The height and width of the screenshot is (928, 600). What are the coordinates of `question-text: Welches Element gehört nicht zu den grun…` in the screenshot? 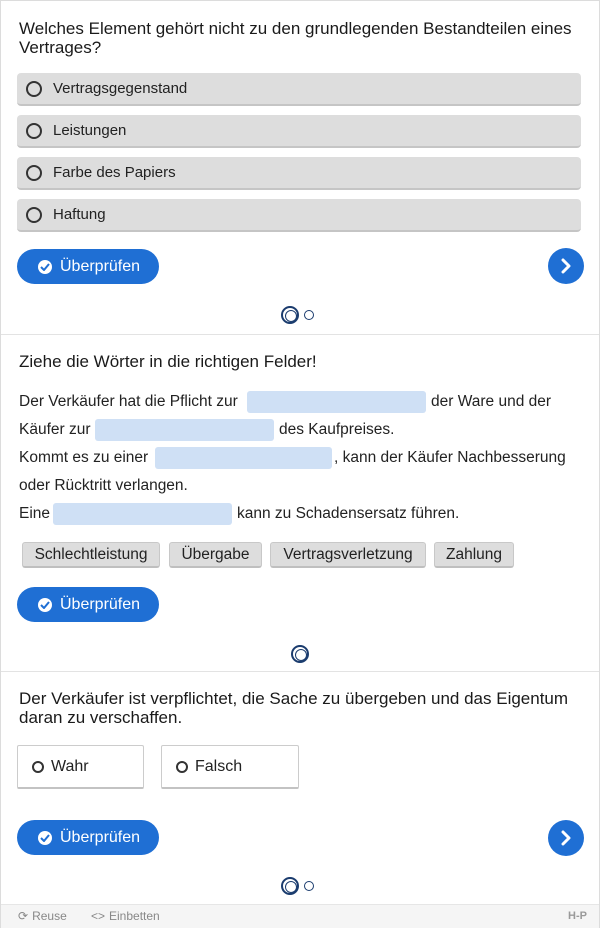 It's located at (295, 38).